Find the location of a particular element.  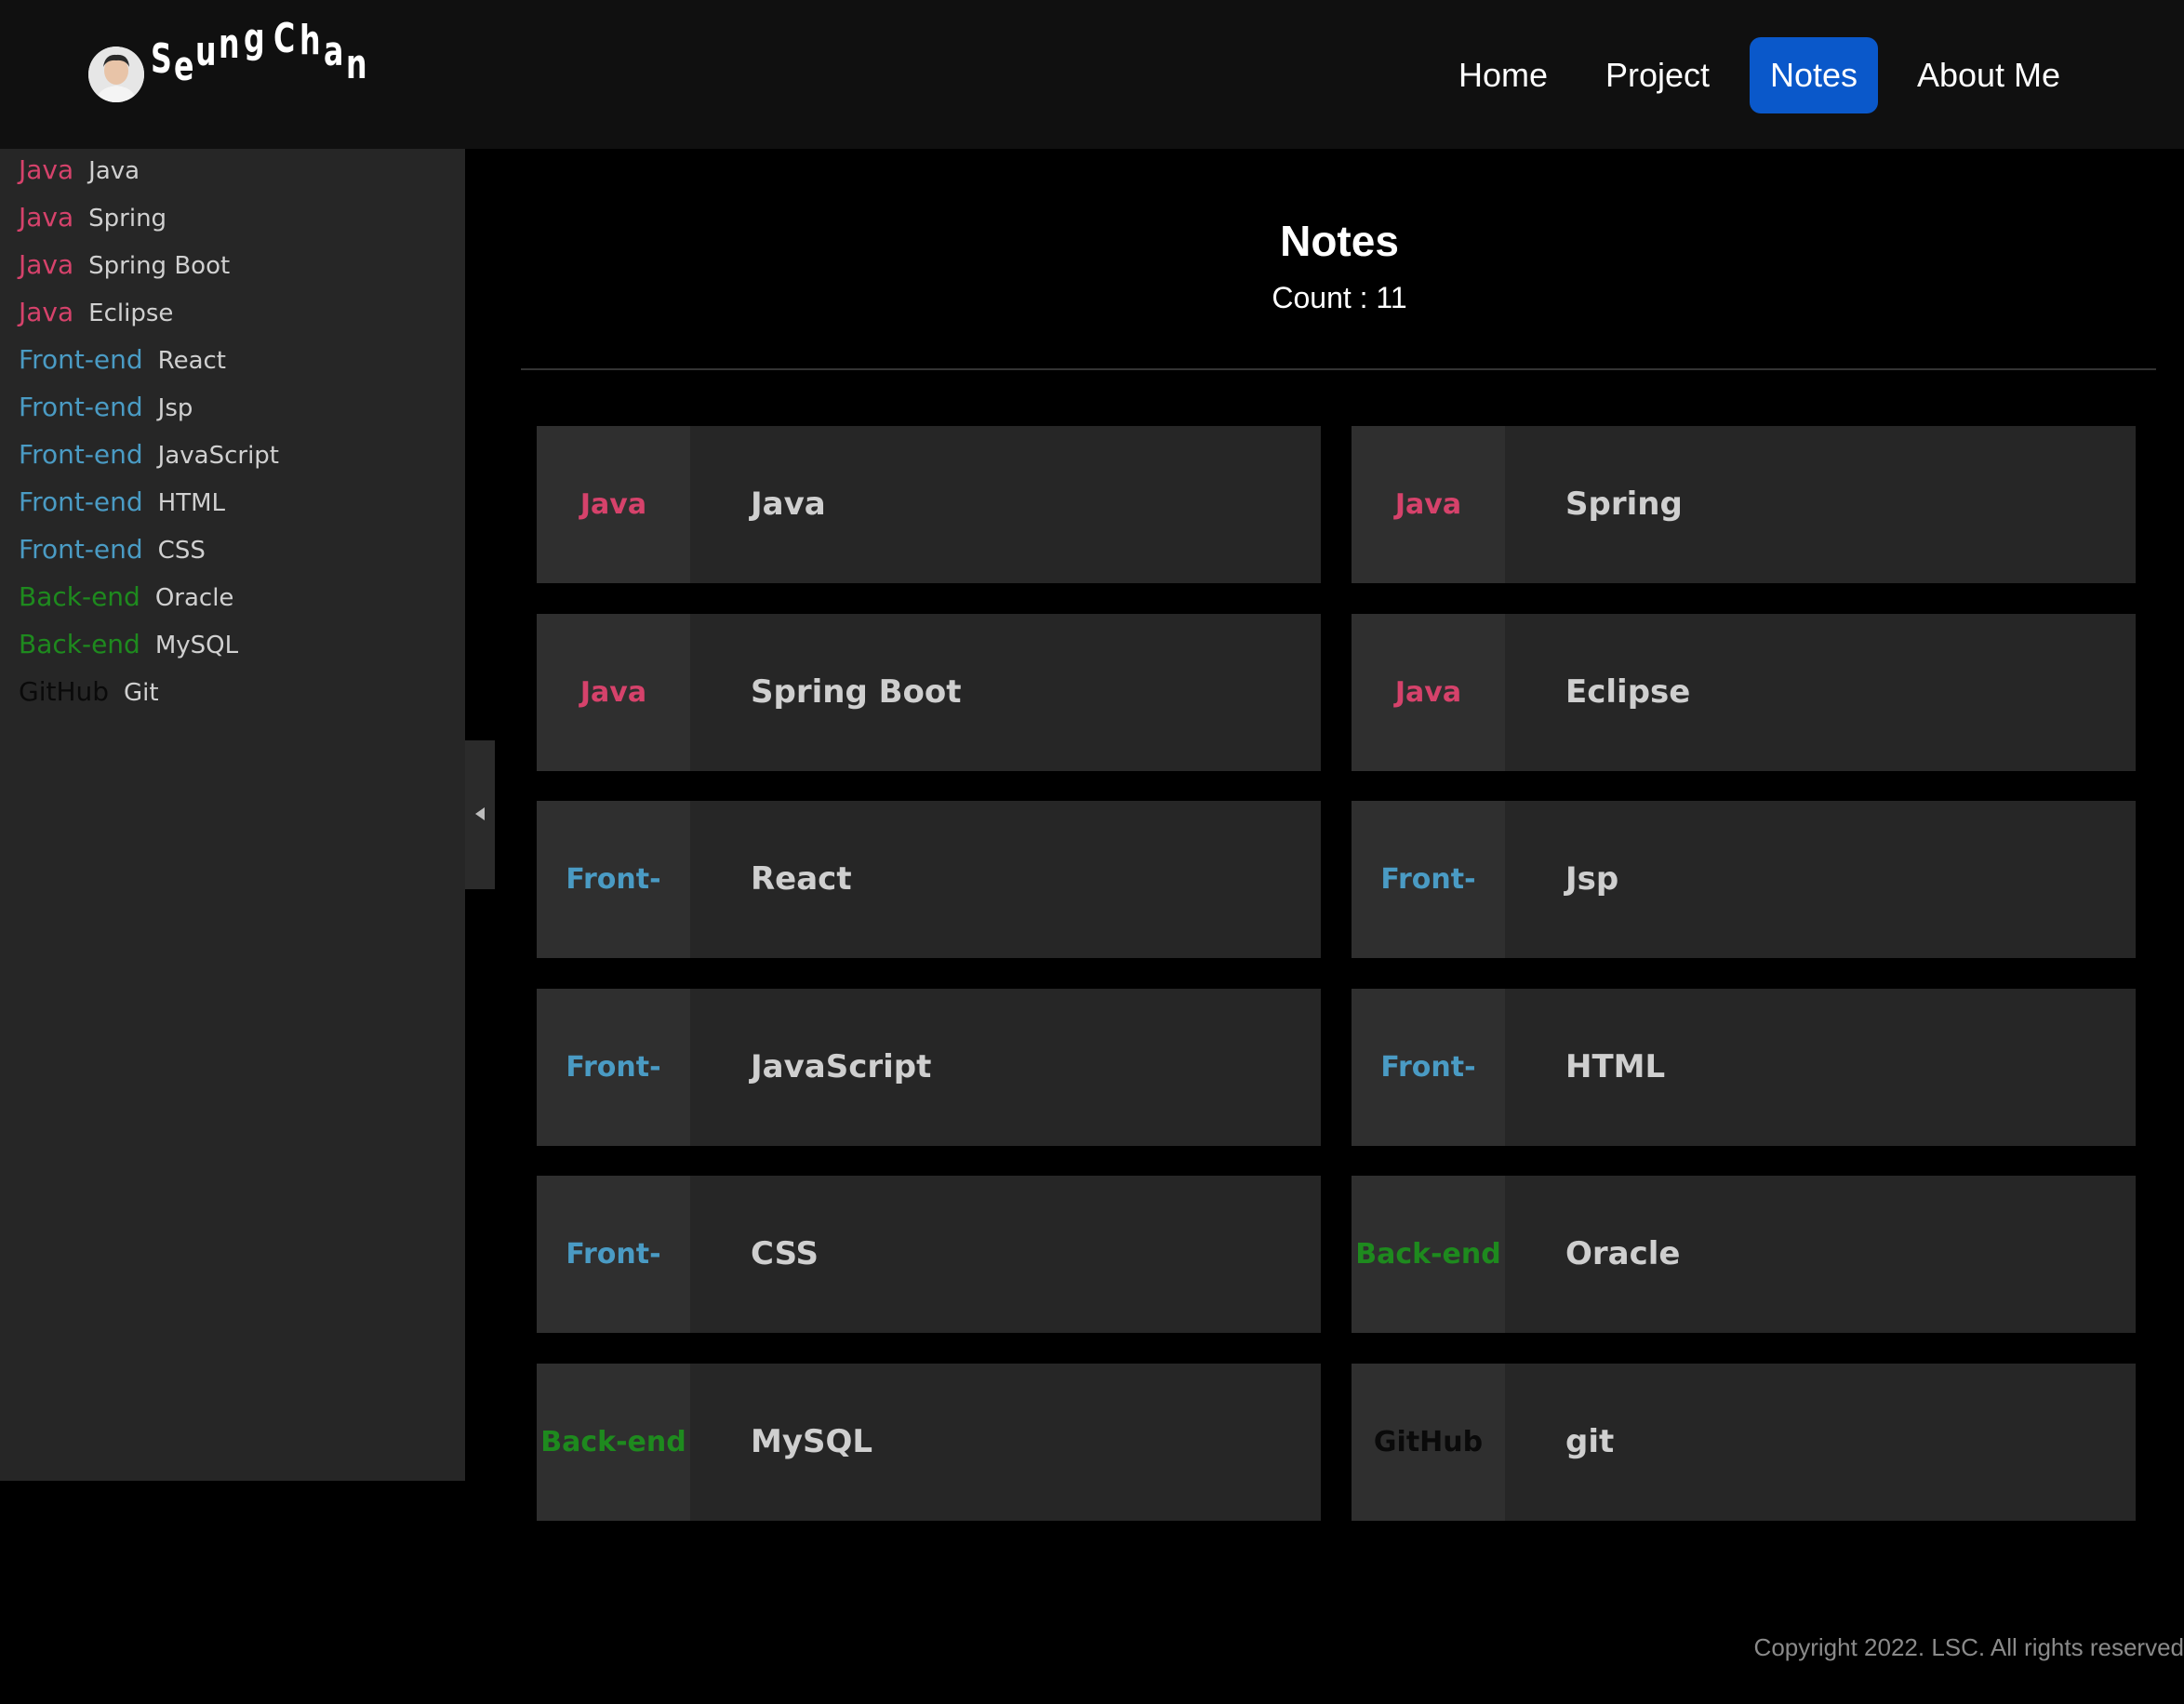

sidebar-item: Front-end HTML is located at coordinates (122, 502).